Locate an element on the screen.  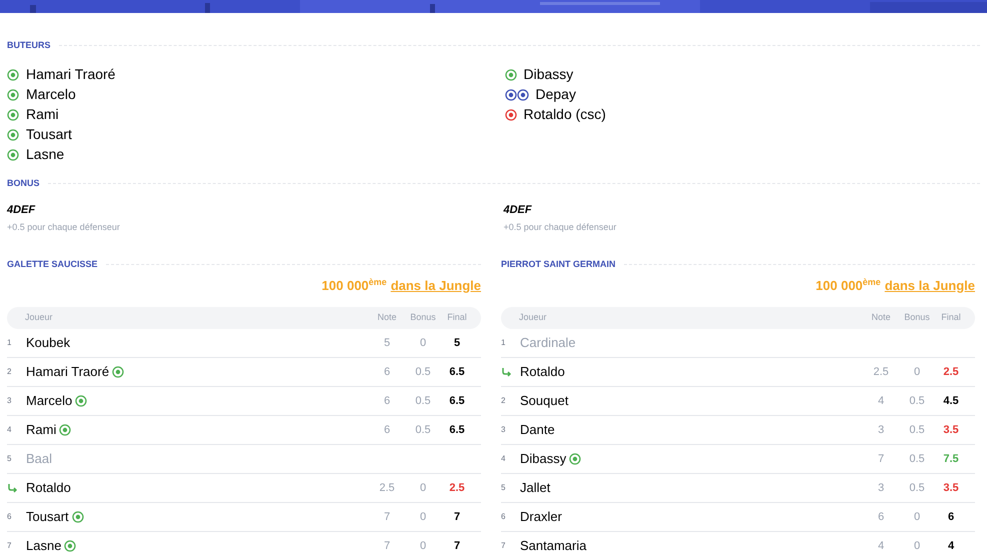
note-cell-text: 5 is located at coordinates (387, 343).